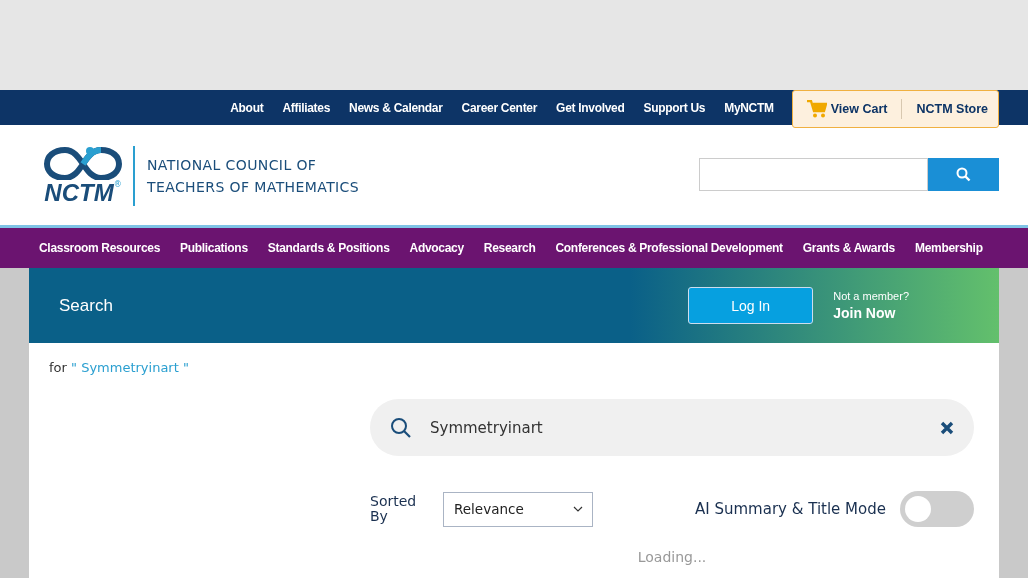  What do you see at coordinates (328, 248) in the screenshot?
I see `nav-link: Standards & Positions` at bounding box center [328, 248].